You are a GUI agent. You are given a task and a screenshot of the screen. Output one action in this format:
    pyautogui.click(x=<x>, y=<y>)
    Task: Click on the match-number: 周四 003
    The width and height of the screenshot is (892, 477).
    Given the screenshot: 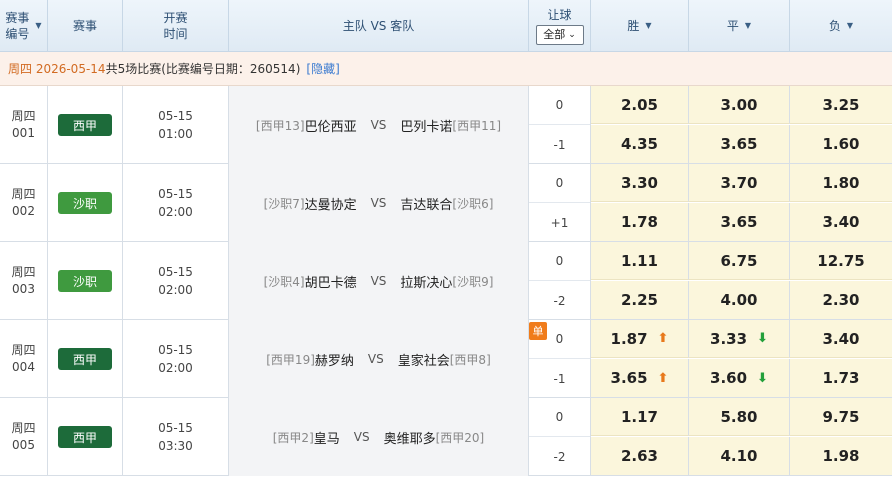 What is the action you would take?
    pyautogui.click(x=24, y=281)
    